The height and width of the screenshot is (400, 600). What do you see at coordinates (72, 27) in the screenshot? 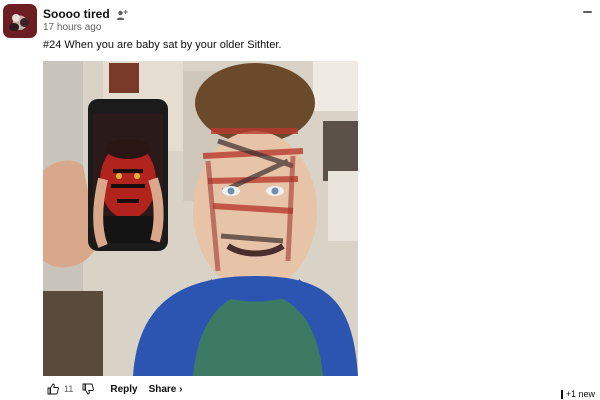
I see `post-timestamp: 17 hours ago` at bounding box center [72, 27].